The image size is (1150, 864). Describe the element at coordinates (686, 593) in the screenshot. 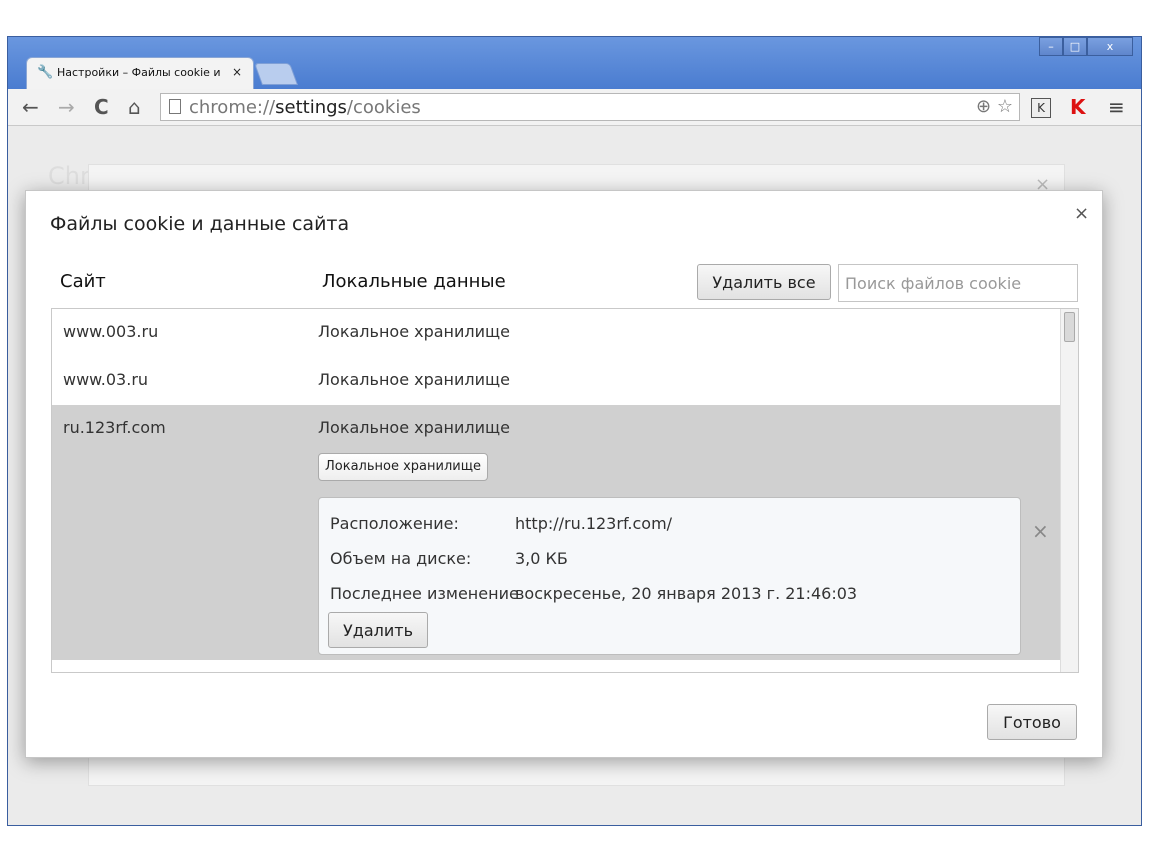

I see `last-modified-value: воскресенье, 20 января 2013 г. 21:46:03` at that location.